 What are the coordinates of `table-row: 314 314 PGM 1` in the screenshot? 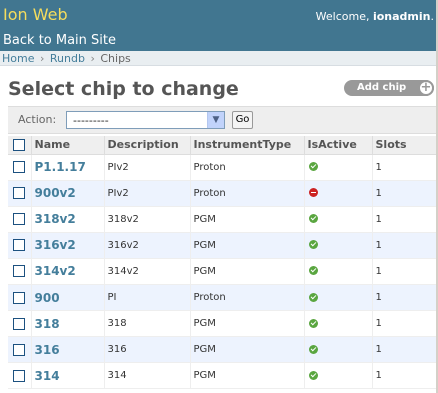 It's located at (222, 376).